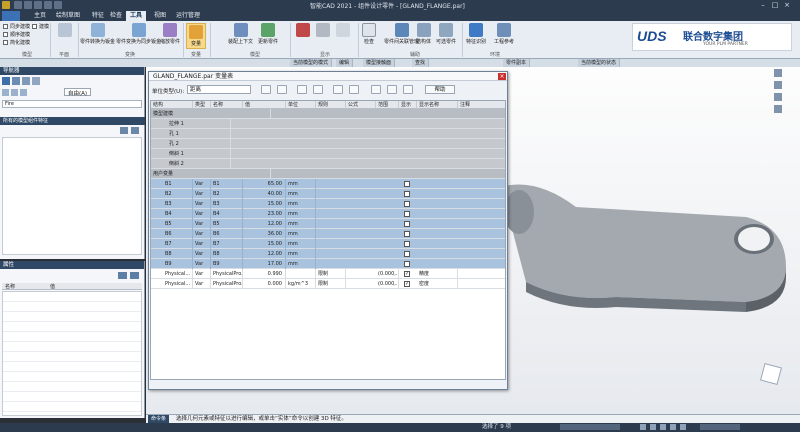  I want to click on section-row-user-vars: 用户变量, so click(328, 174).